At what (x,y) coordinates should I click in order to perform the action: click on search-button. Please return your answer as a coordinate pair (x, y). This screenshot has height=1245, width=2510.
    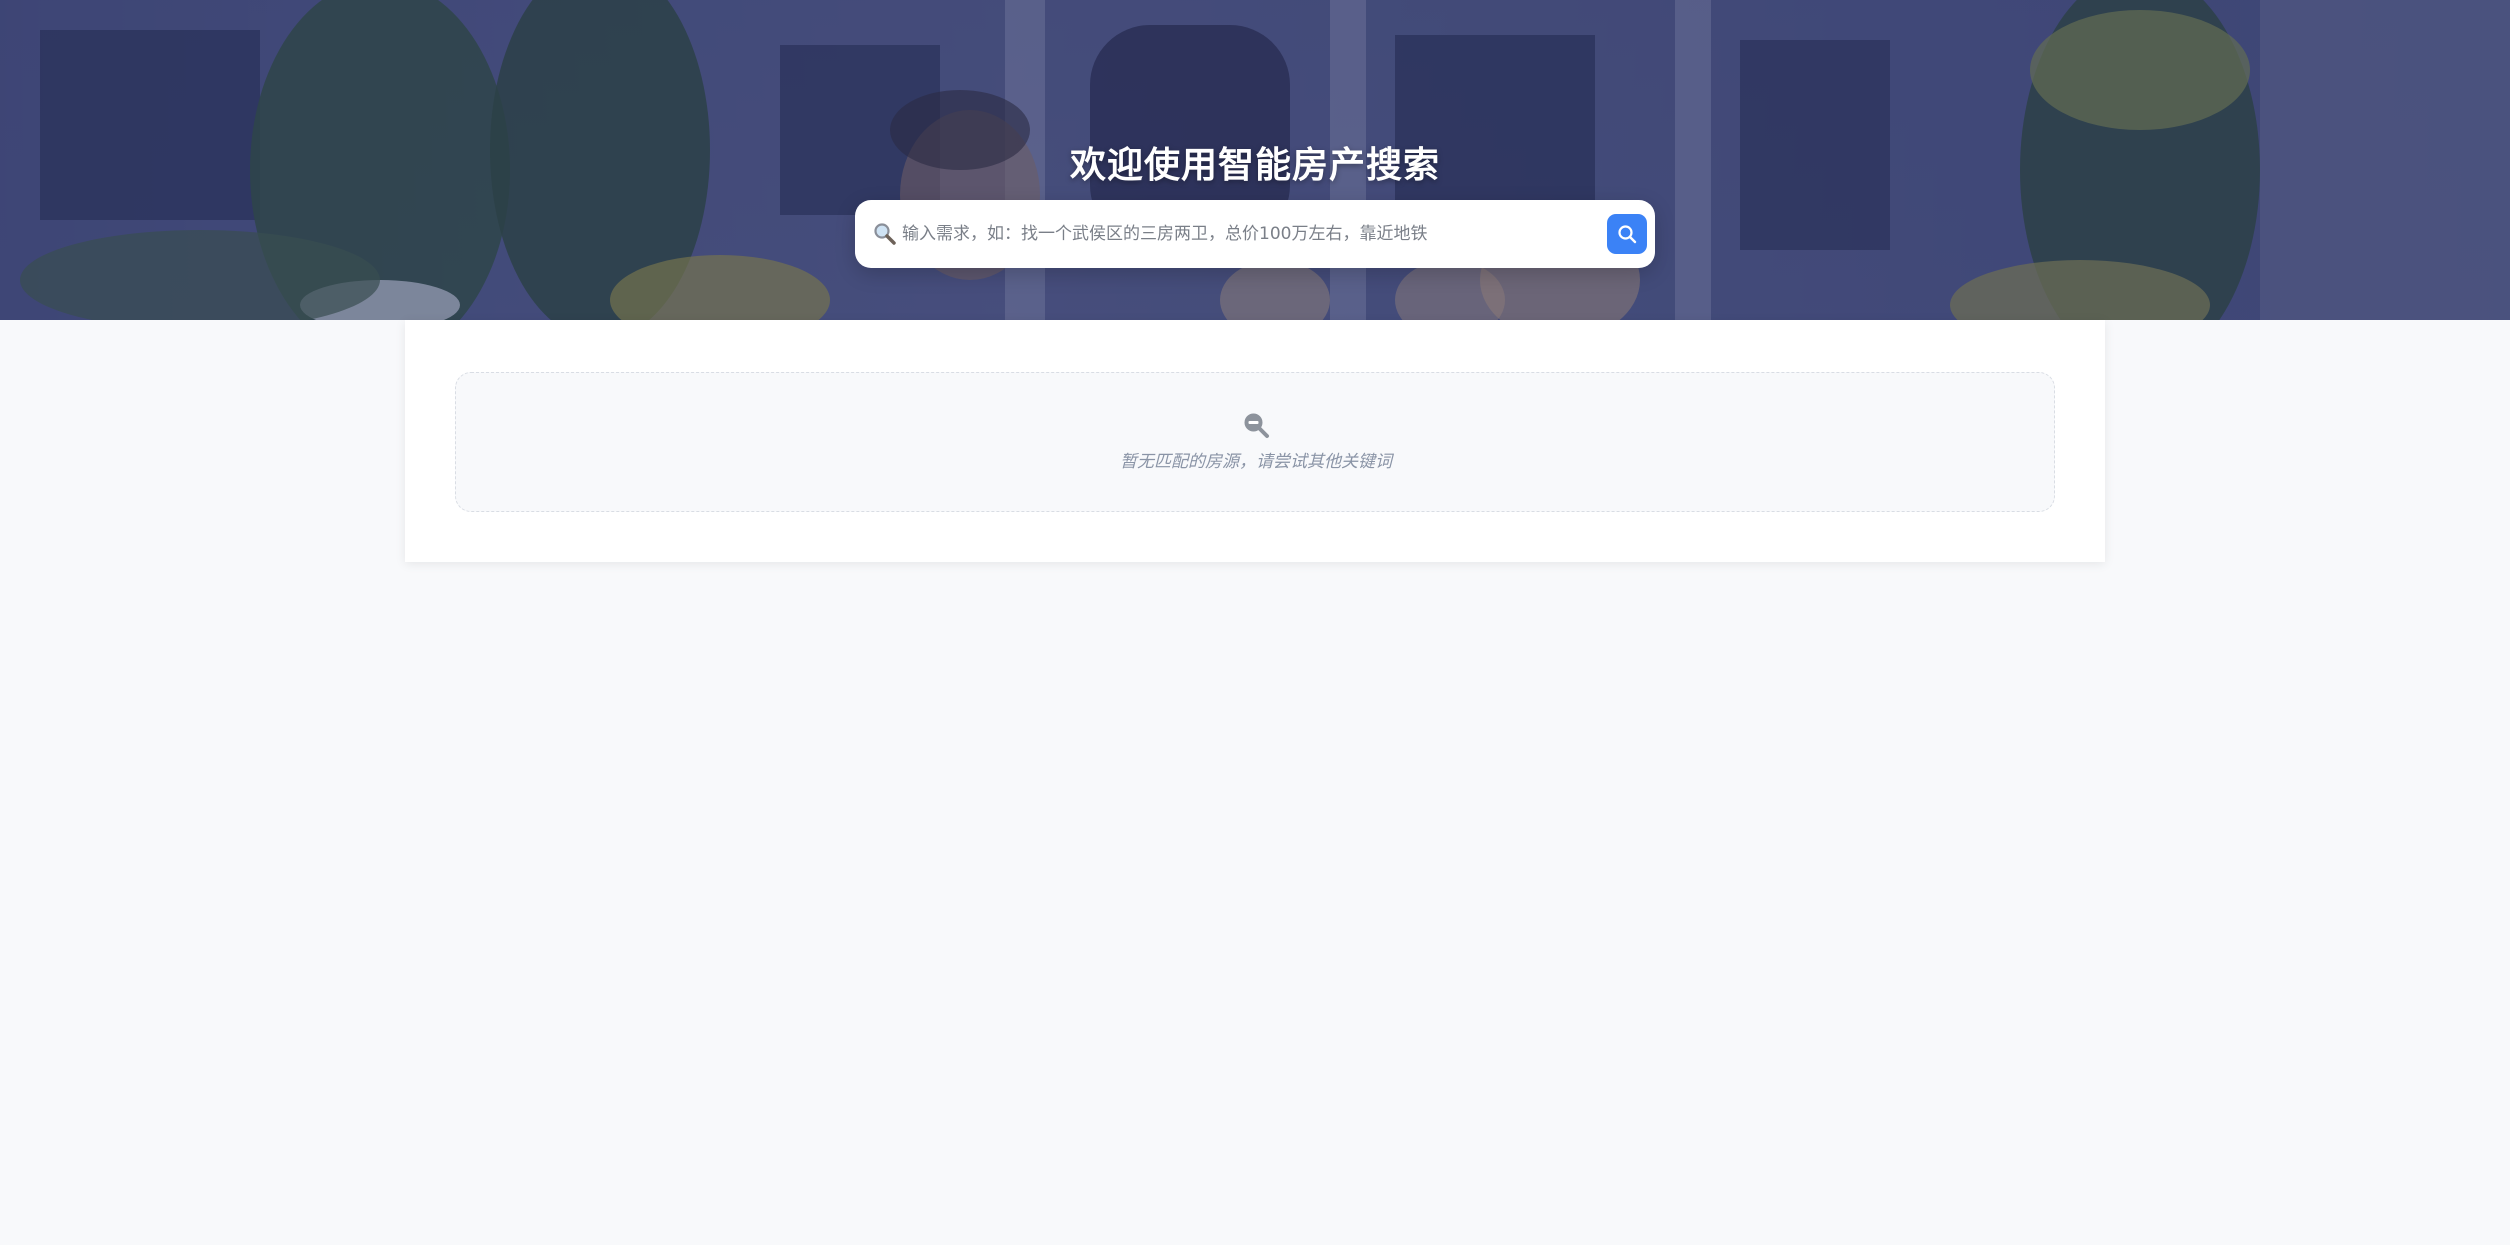
    Looking at the image, I should click on (1627, 234).